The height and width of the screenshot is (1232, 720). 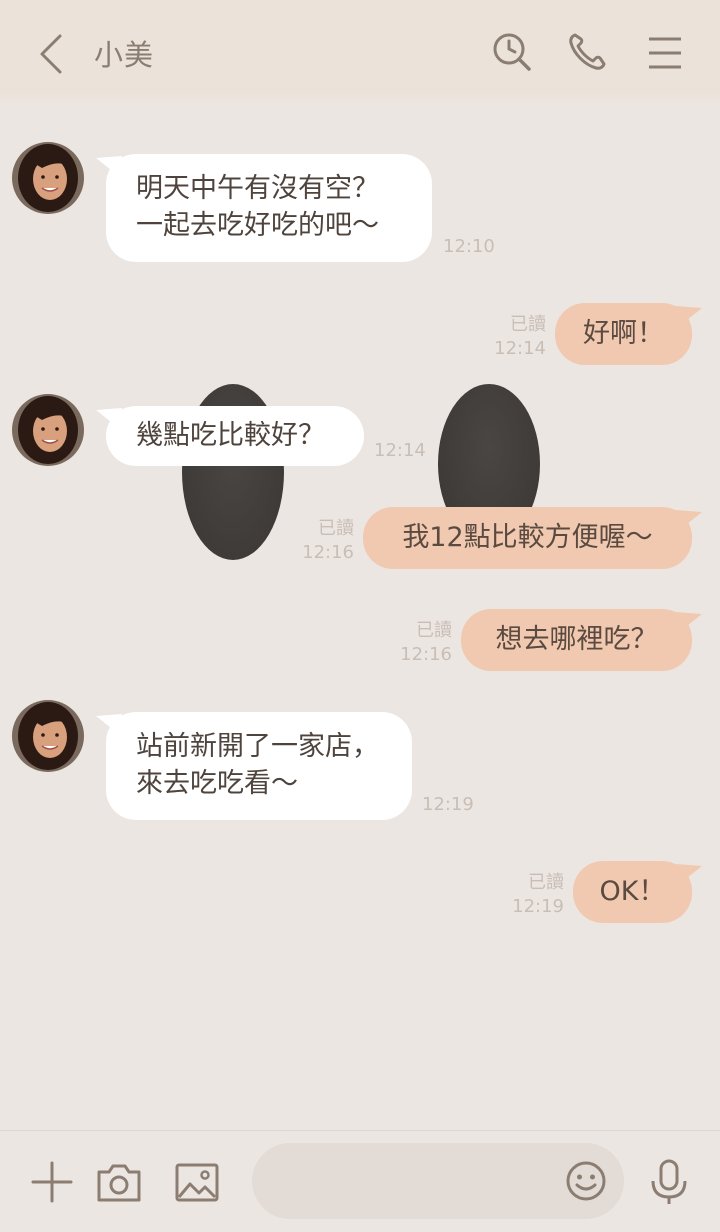 I want to click on message-bubble-outgoing: OK！, so click(x=632, y=892).